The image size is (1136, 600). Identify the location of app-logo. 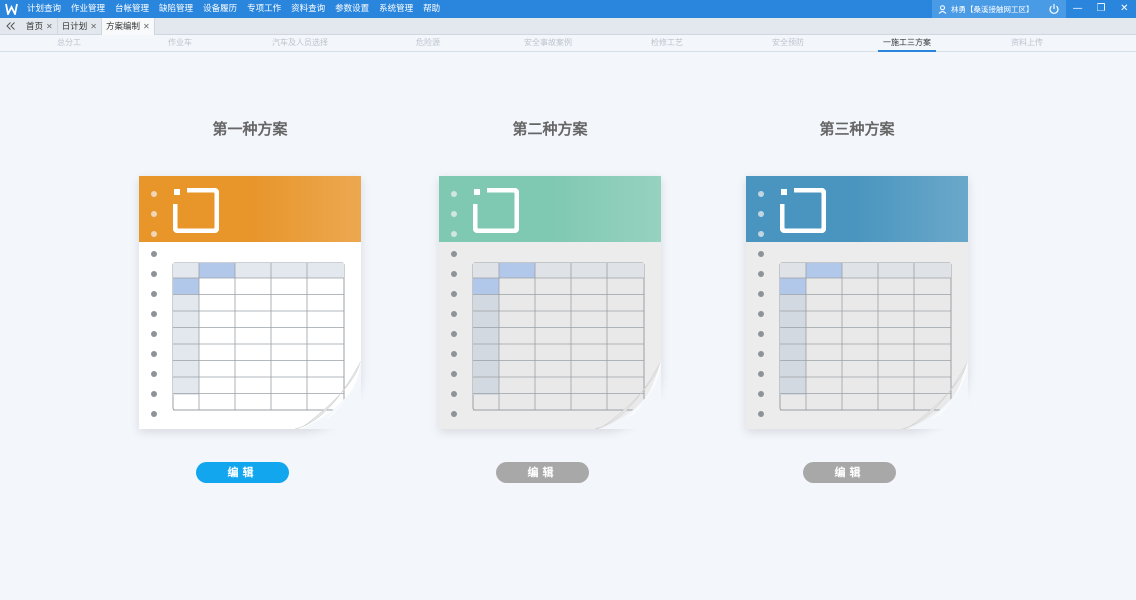
(11, 9).